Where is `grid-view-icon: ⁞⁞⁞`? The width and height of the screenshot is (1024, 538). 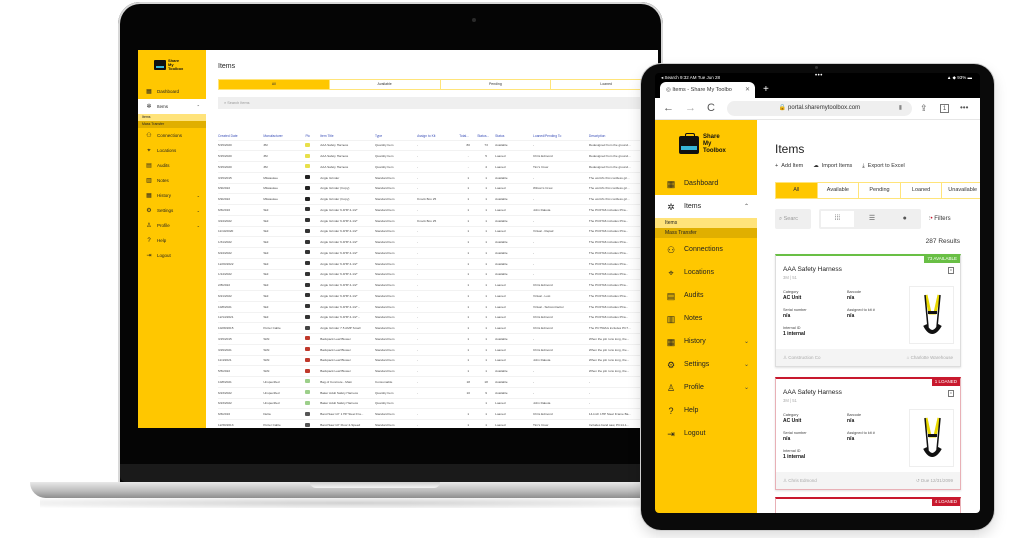
grid-view-icon: ⁞⁞⁞ is located at coordinates (837, 219).